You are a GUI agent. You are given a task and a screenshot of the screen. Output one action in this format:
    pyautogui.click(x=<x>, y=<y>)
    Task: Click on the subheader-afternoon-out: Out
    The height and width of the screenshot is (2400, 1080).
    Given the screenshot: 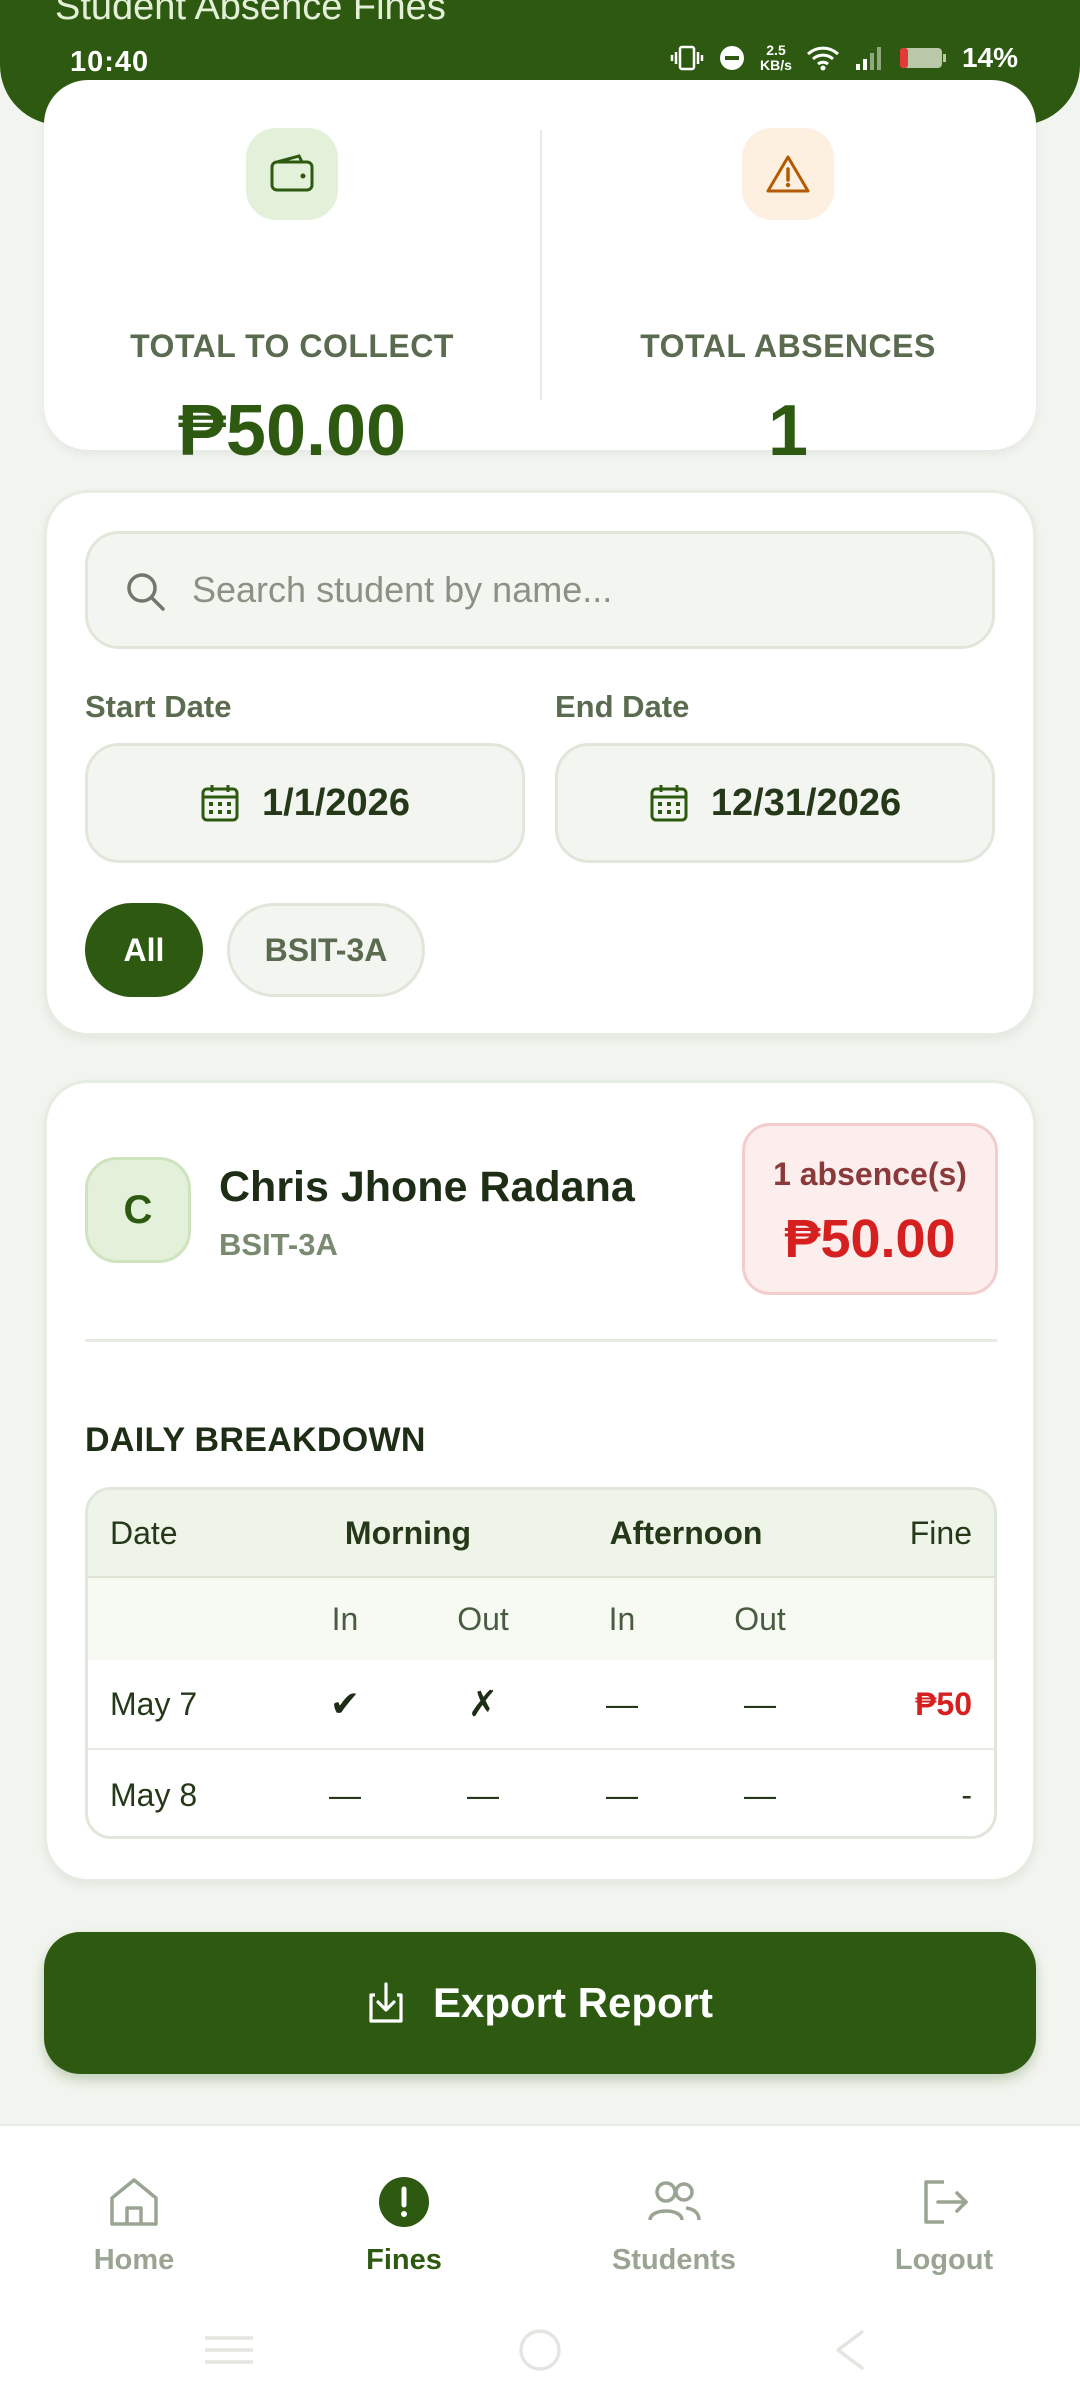 What is the action you would take?
    pyautogui.click(x=760, y=1618)
    